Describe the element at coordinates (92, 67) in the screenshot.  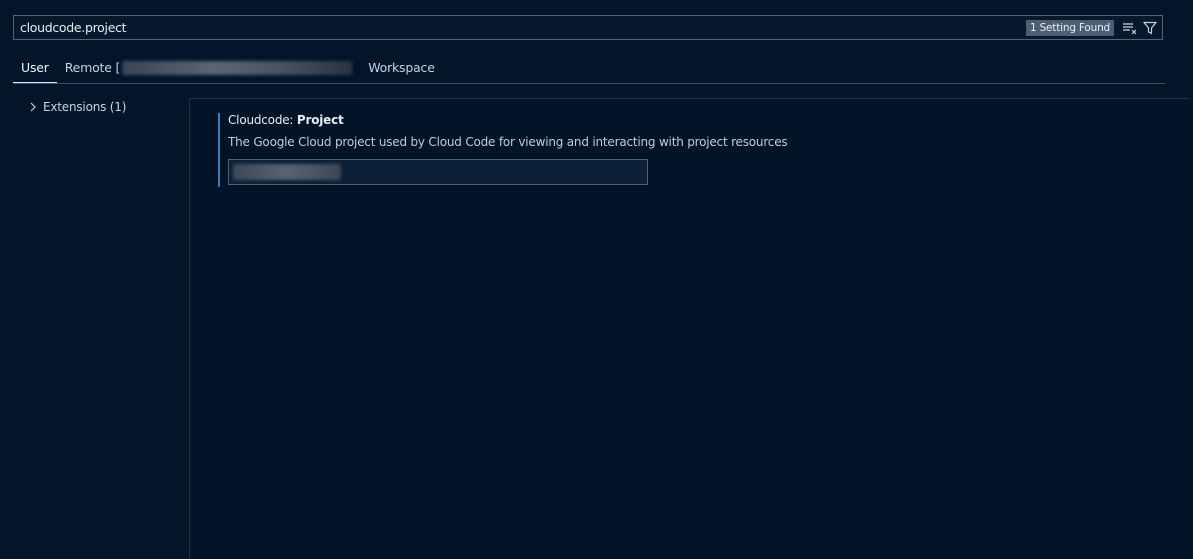
I see `tab-remote-label: Remote [` at that location.